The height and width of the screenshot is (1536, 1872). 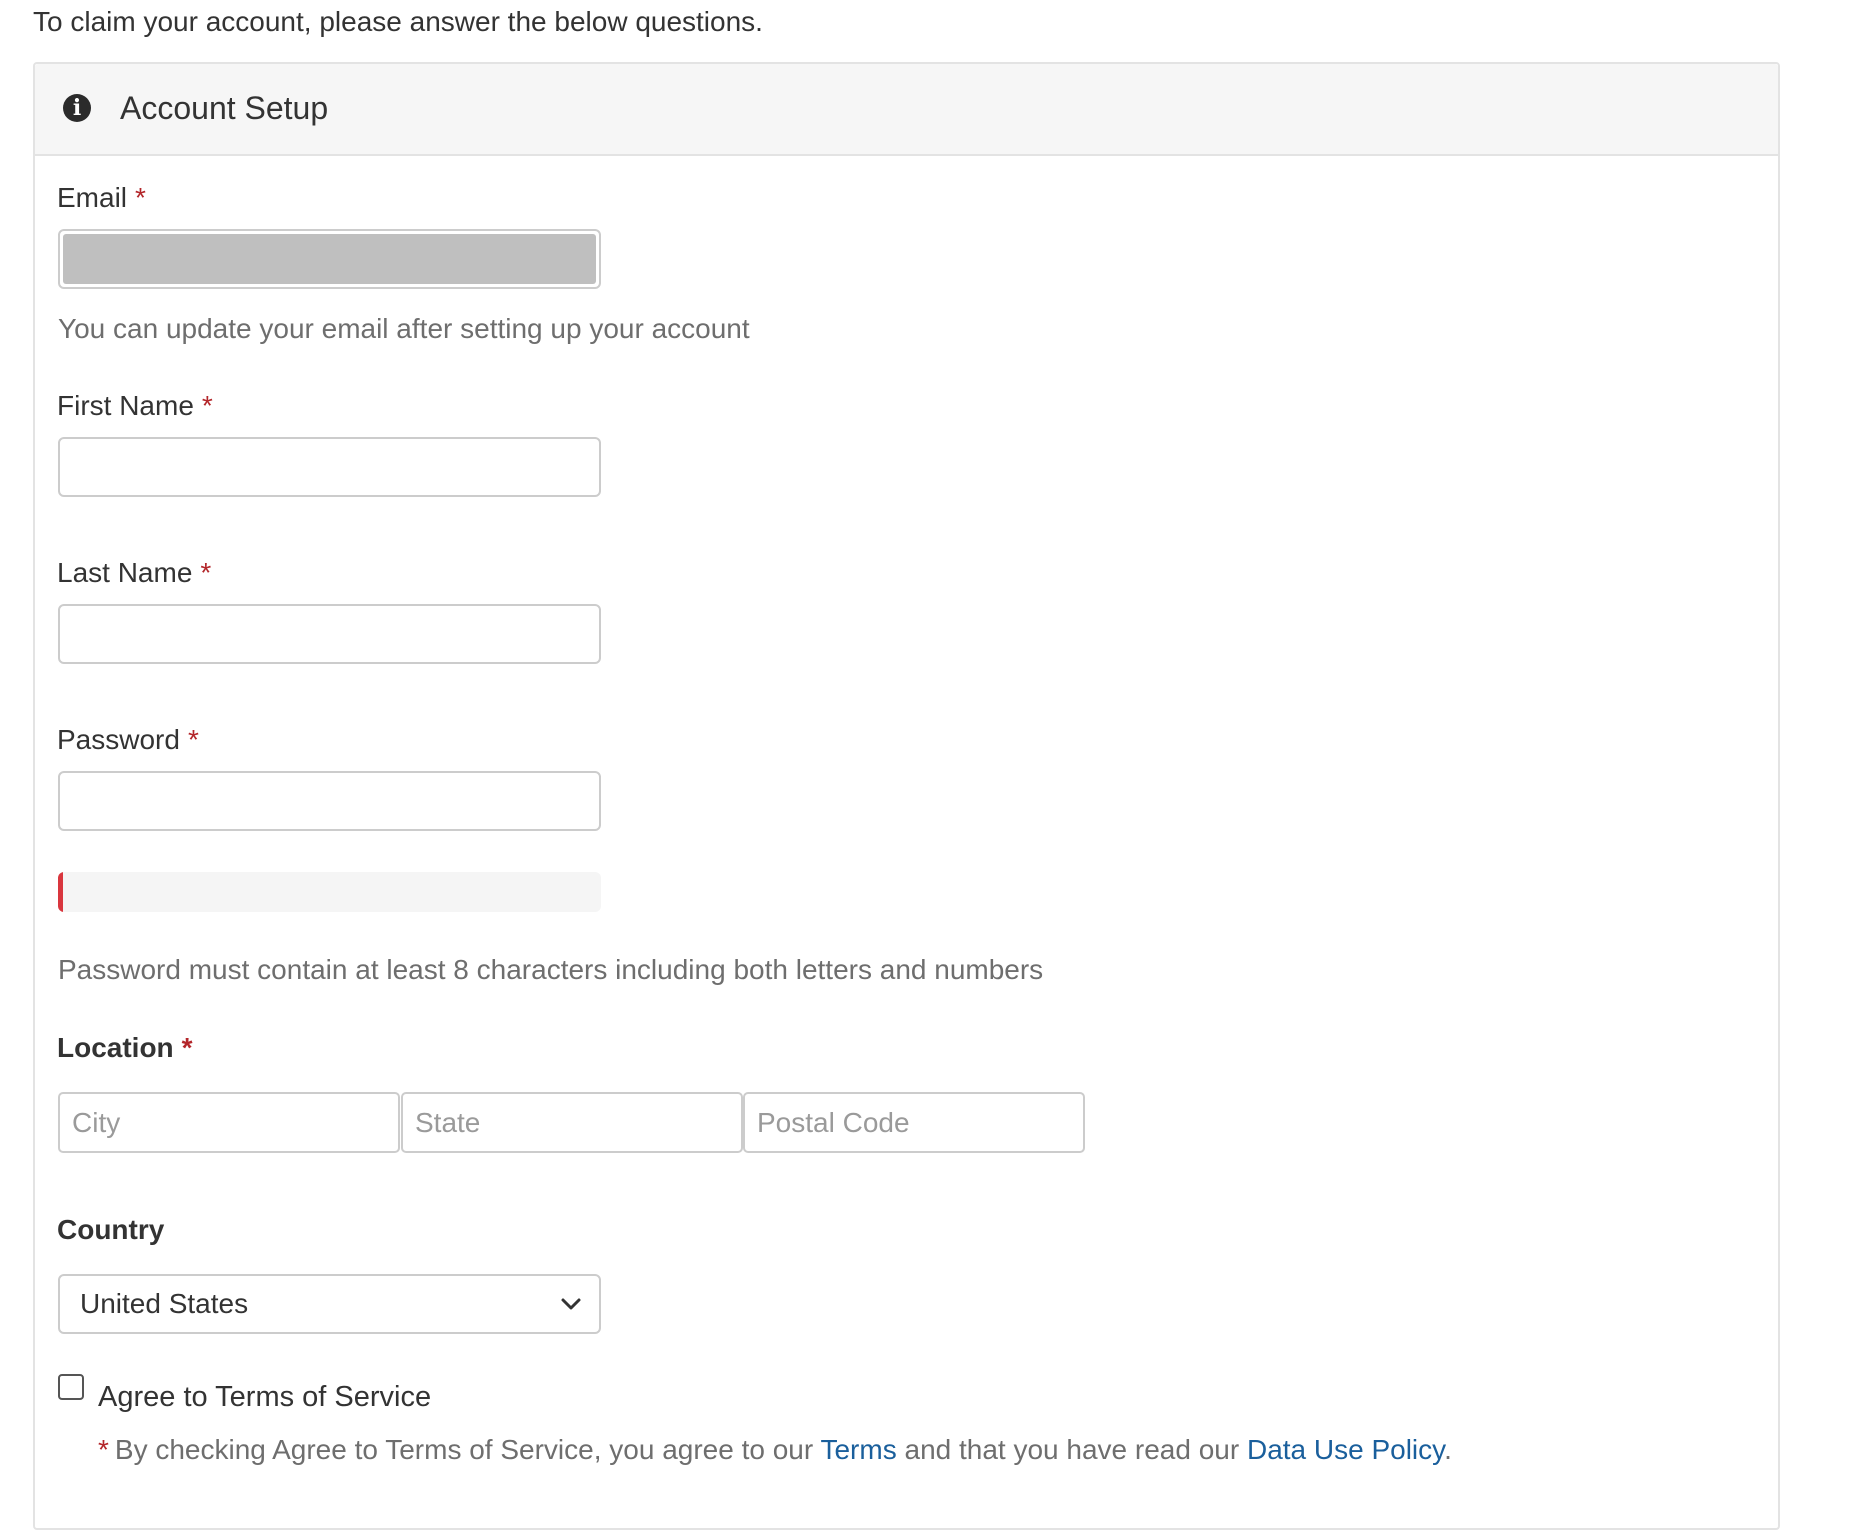 I want to click on email-field, so click(x=329, y=259).